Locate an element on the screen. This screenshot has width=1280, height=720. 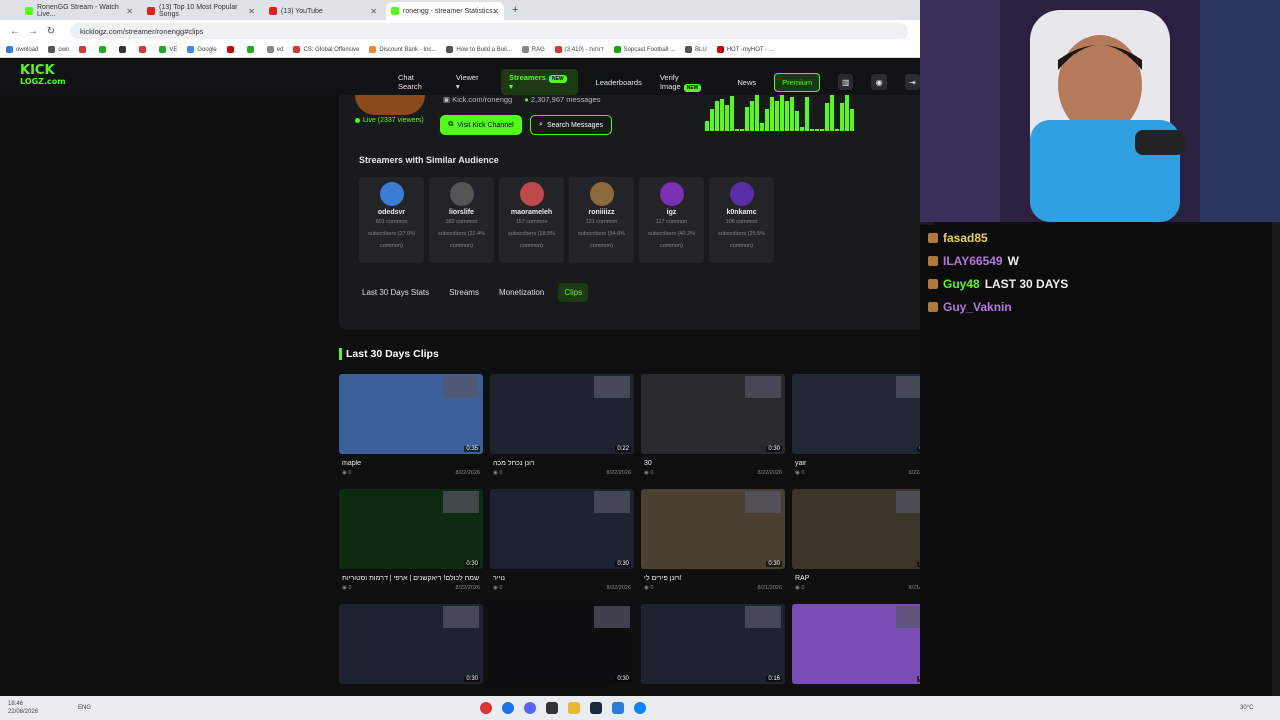
reload-icon: ↻ is located at coordinates (51, 31).